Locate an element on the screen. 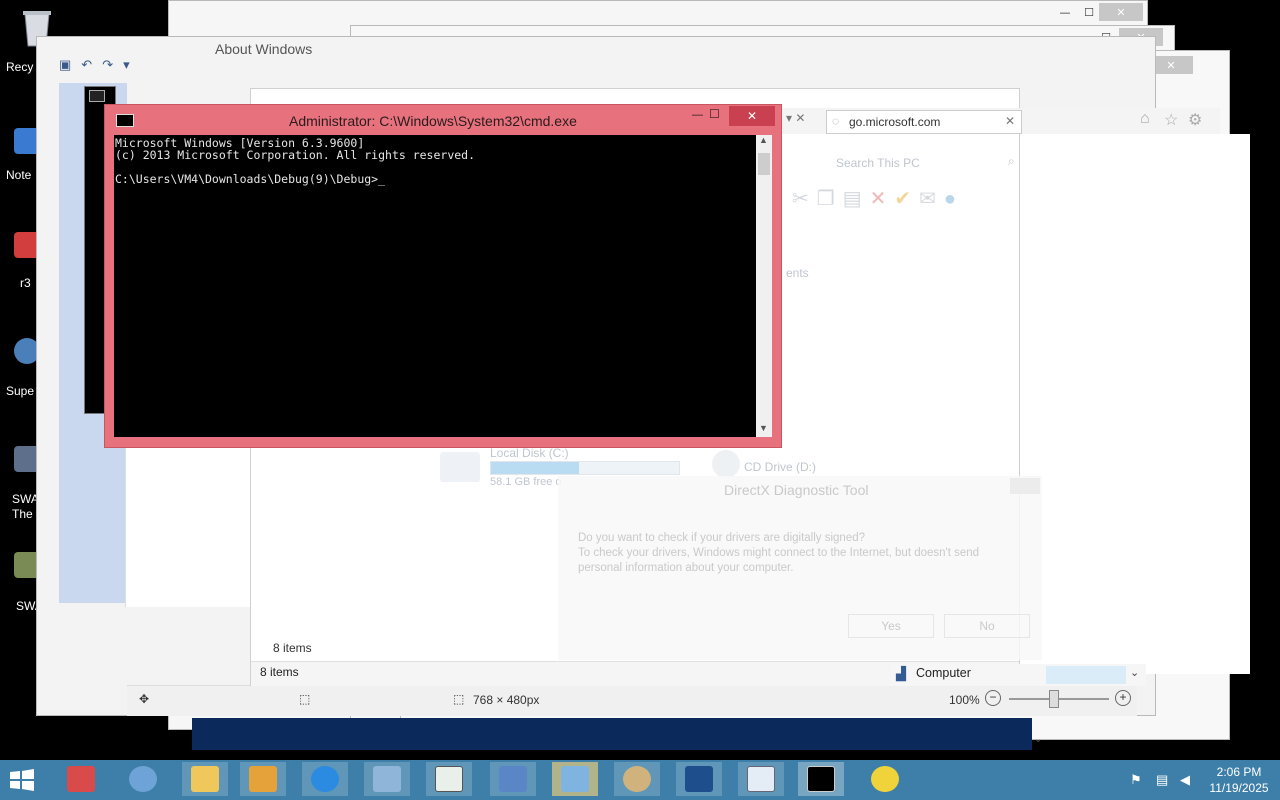  address-bar: ◌ go.microsoft.com ✕ is located at coordinates (924, 122).